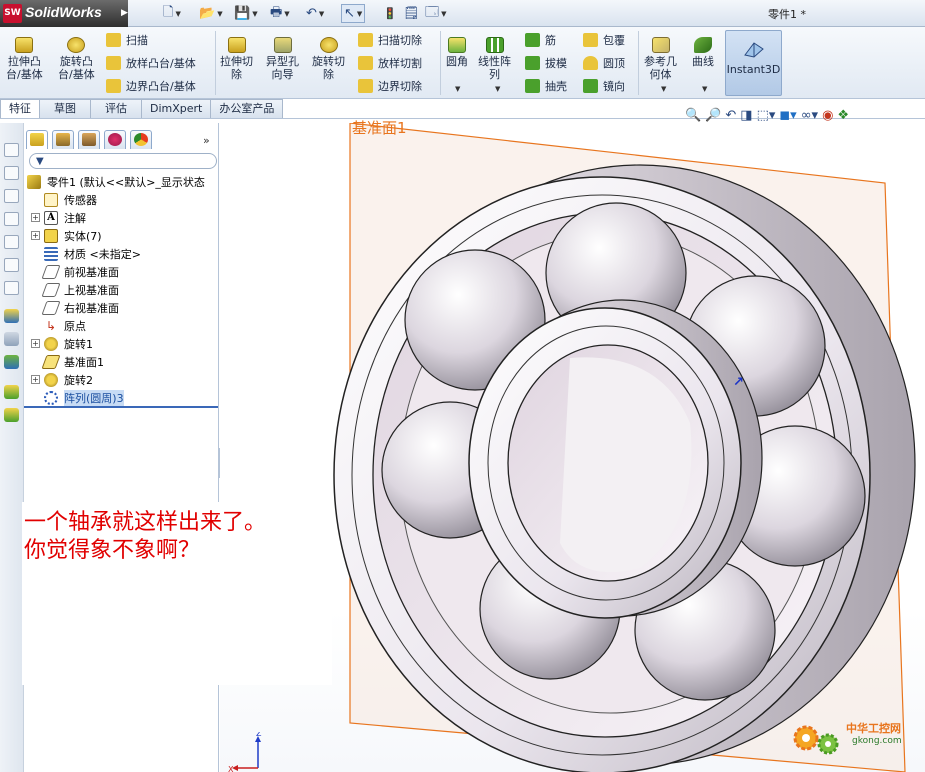 The width and height of the screenshot is (925, 772). What do you see at coordinates (328, 59) in the screenshot?
I see `revolve-cut-button: 旋转切 除` at bounding box center [328, 59].